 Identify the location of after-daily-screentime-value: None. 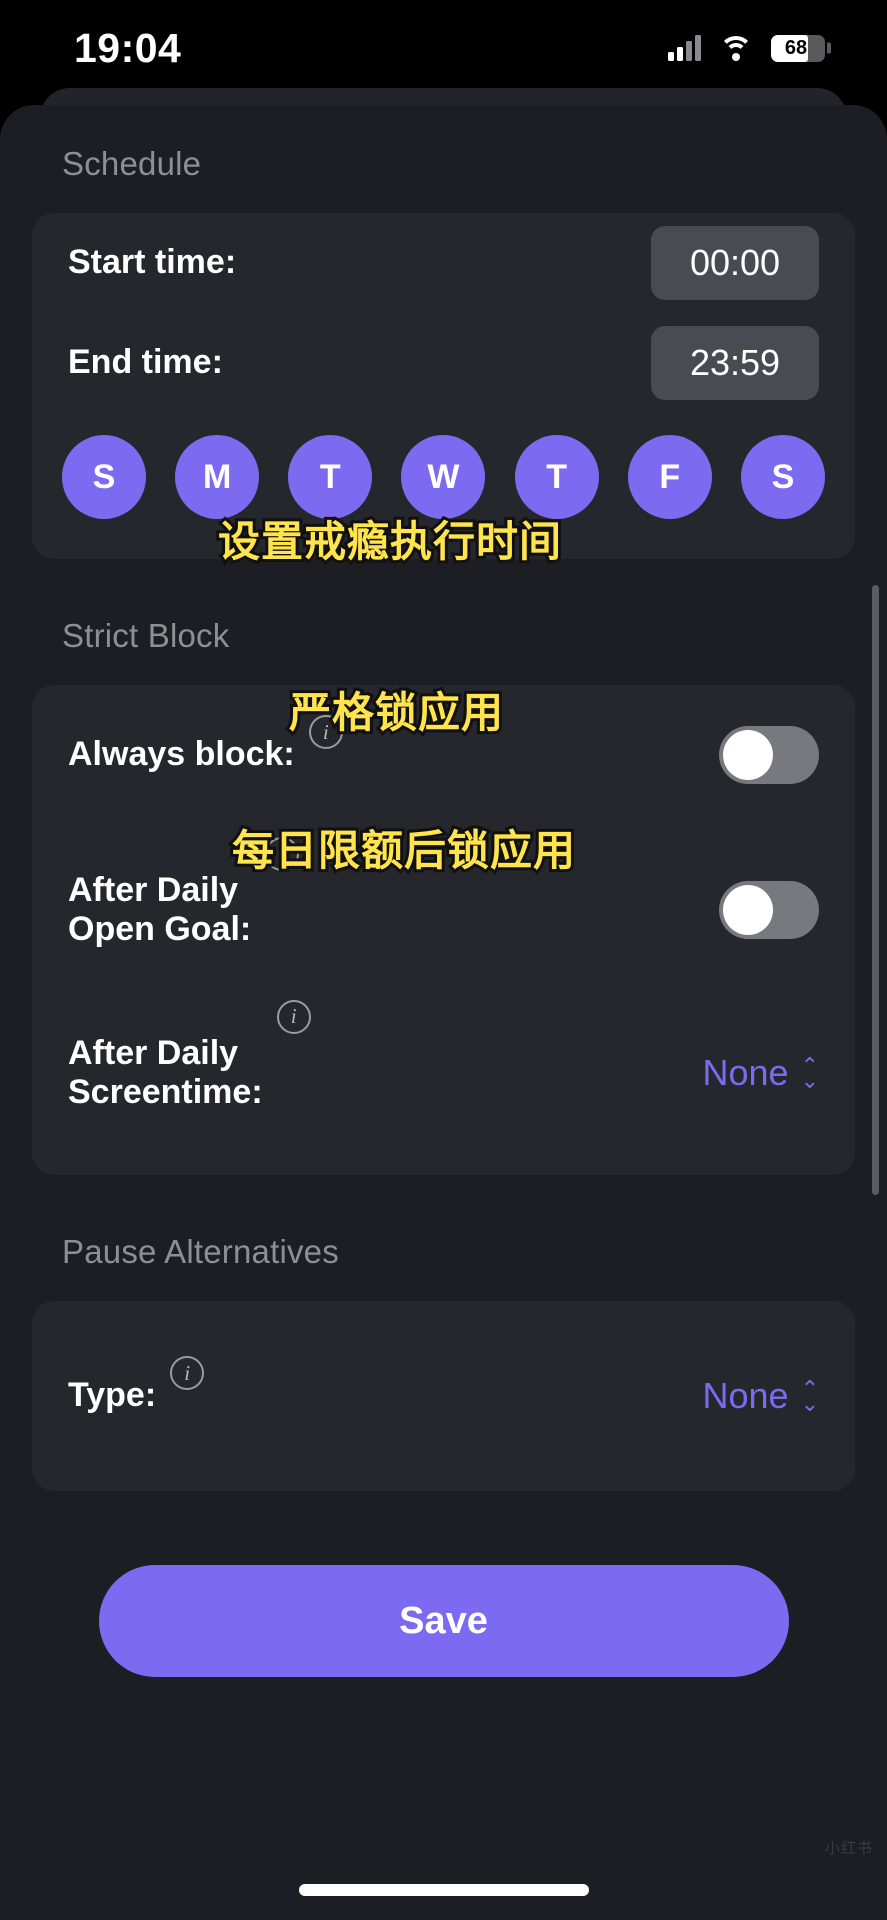
(745, 1072).